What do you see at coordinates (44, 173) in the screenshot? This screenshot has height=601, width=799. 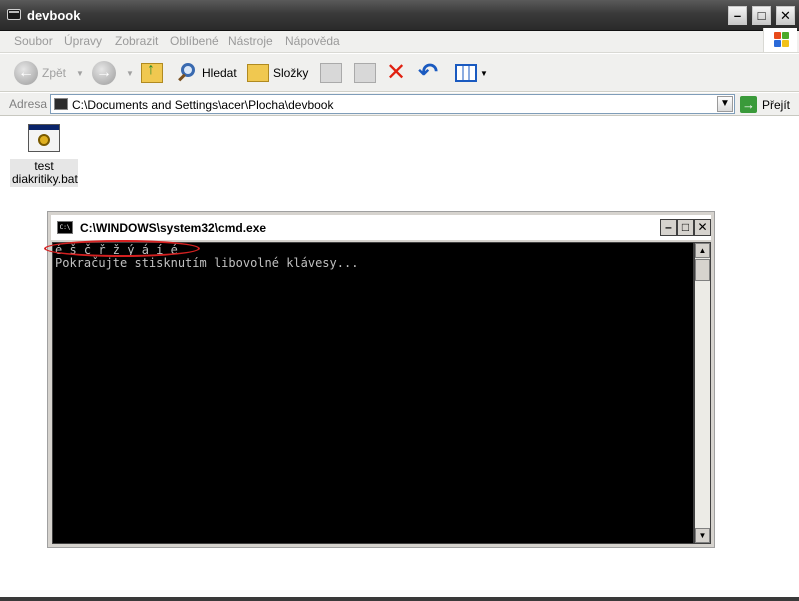 I see `file-name: test diakritiky.bat` at bounding box center [44, 173].